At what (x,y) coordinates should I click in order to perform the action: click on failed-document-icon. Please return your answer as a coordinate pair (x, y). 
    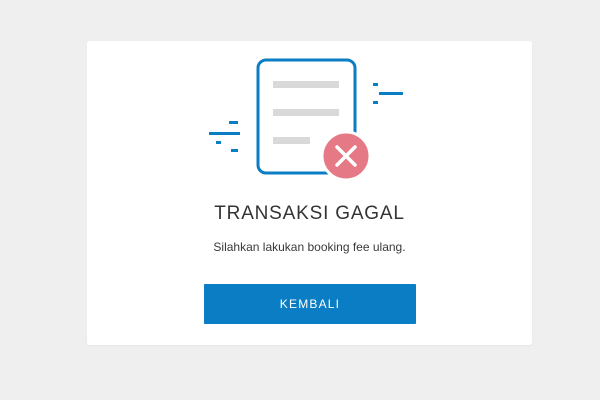
    Looking at the image, I should click on (306, 120).